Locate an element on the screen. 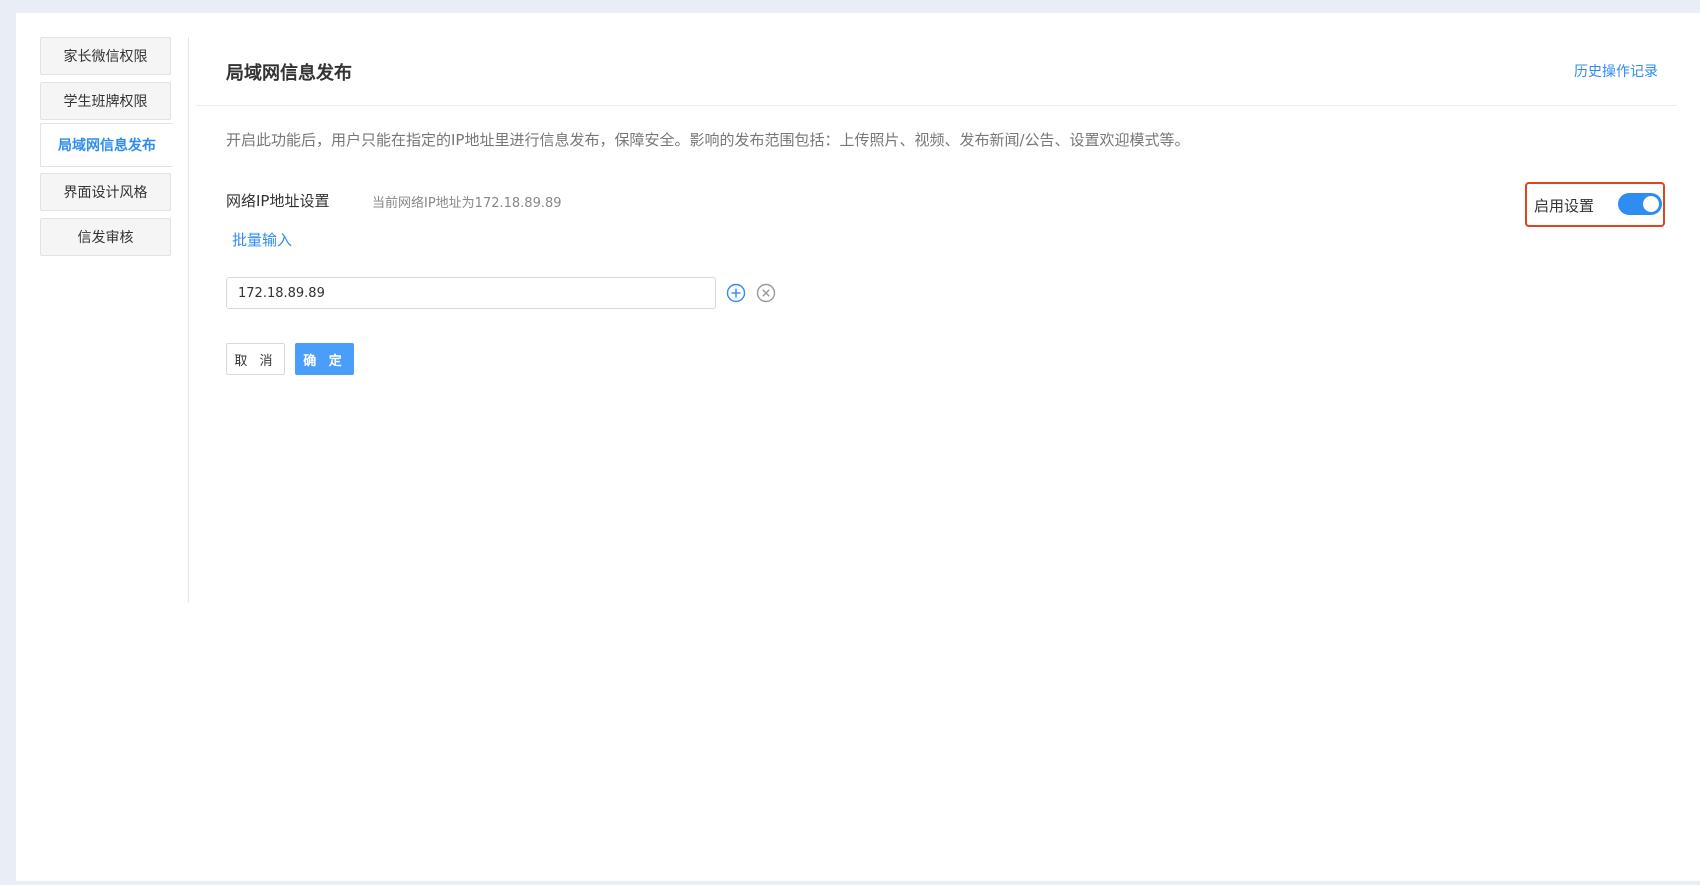 The width and height of the screenshot is (1700, 885). toggle-knob is located at coordinates (1651, 204).